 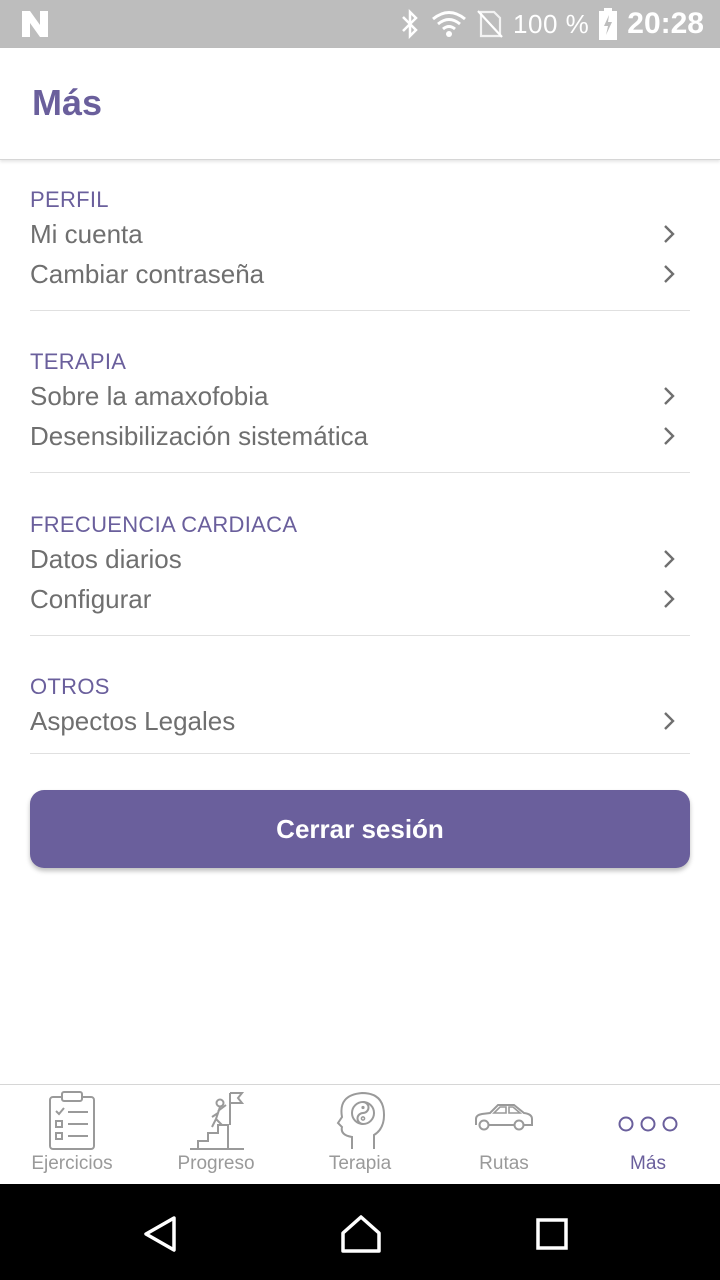 I want to click on battery-charging-icon, so click(x=608, y=24).